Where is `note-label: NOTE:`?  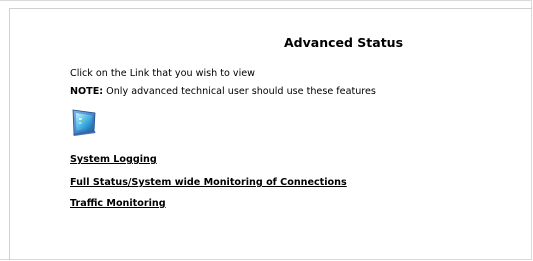
note-label: NOTE: is located at coordinates (87, 91).